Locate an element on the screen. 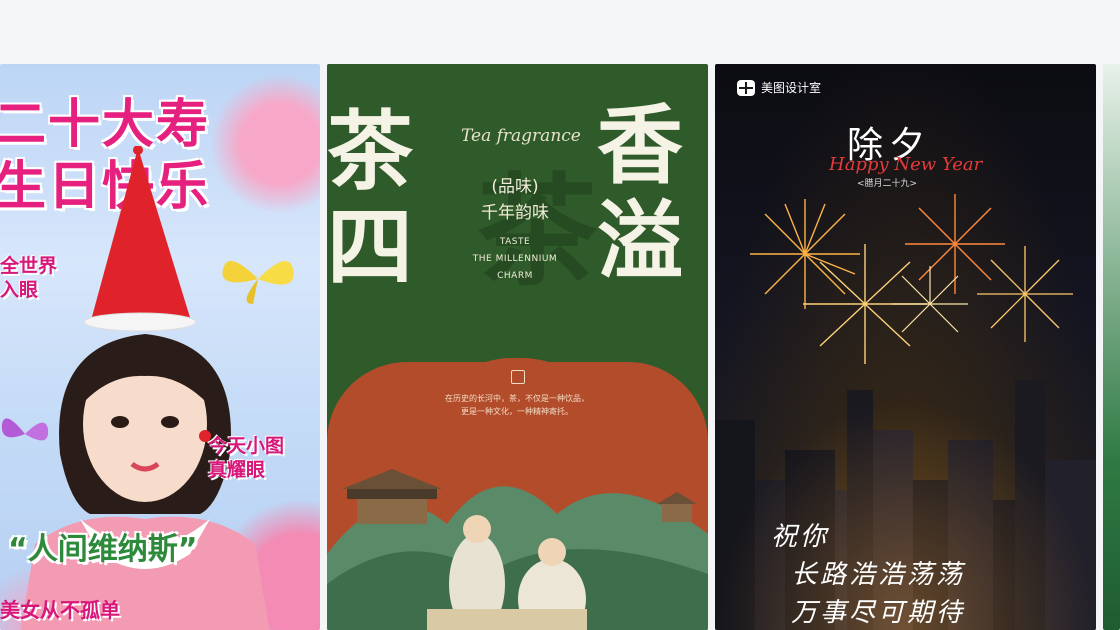 The image size is (1120, 630). taste-line-2: THE MILLENNIUM is located at coordinates (515, 259).